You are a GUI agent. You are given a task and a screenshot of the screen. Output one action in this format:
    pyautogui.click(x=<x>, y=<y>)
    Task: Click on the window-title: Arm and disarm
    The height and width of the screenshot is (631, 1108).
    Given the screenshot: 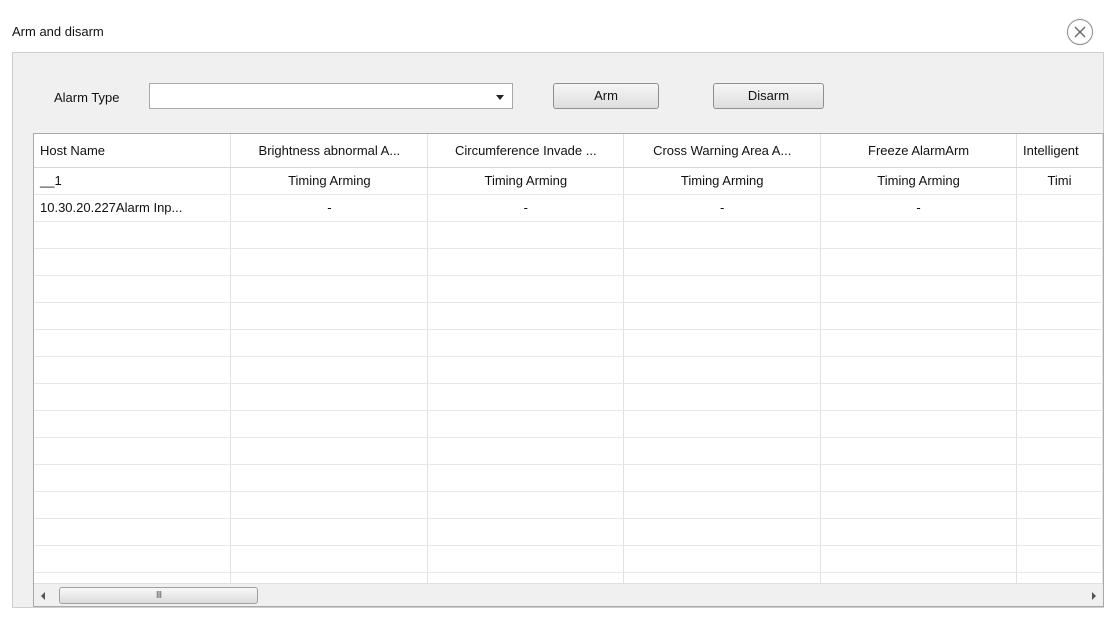 What is the action you would take?
    pyautogui.click(x=58, y=31)
    